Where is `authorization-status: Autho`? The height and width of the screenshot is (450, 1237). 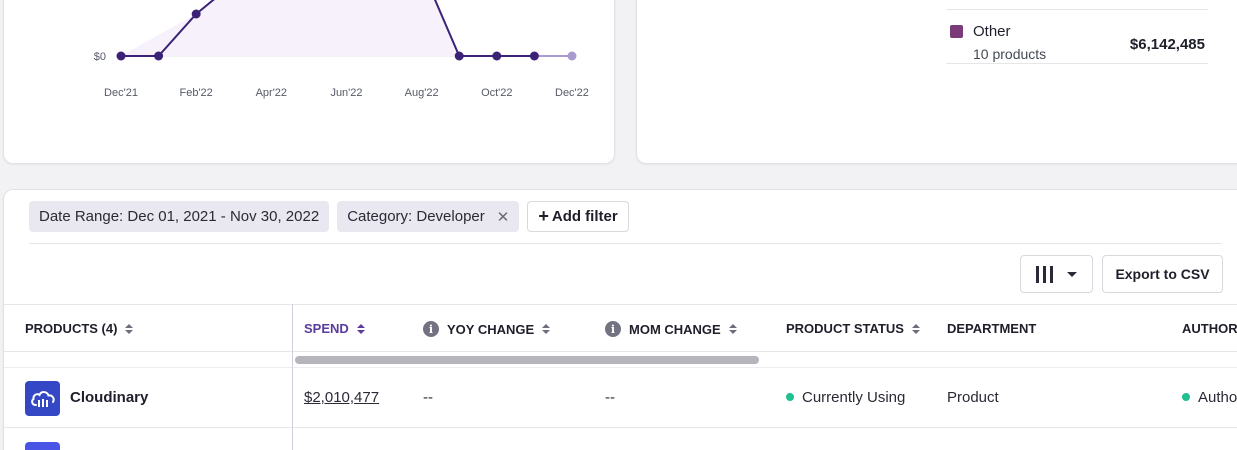 authorization-status: Autho is located at coordinates (1209, 397).